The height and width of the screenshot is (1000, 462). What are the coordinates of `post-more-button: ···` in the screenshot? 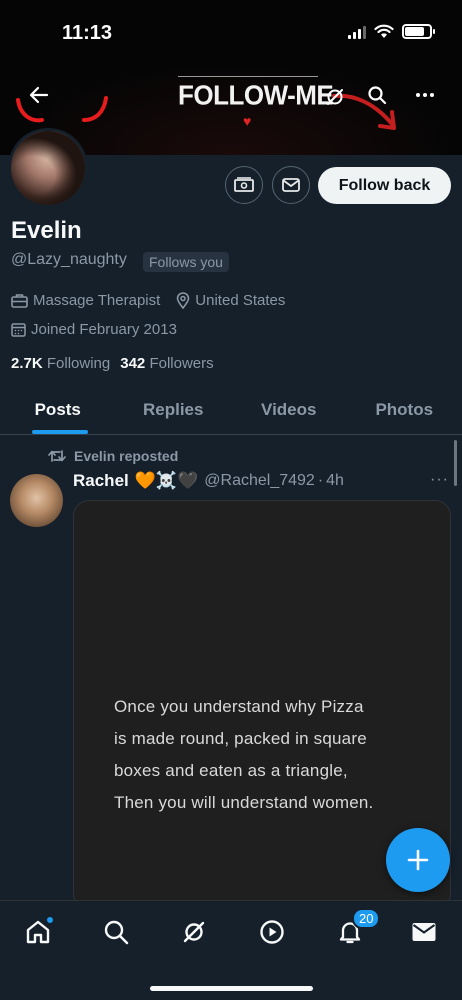 It's located at (439, 480).